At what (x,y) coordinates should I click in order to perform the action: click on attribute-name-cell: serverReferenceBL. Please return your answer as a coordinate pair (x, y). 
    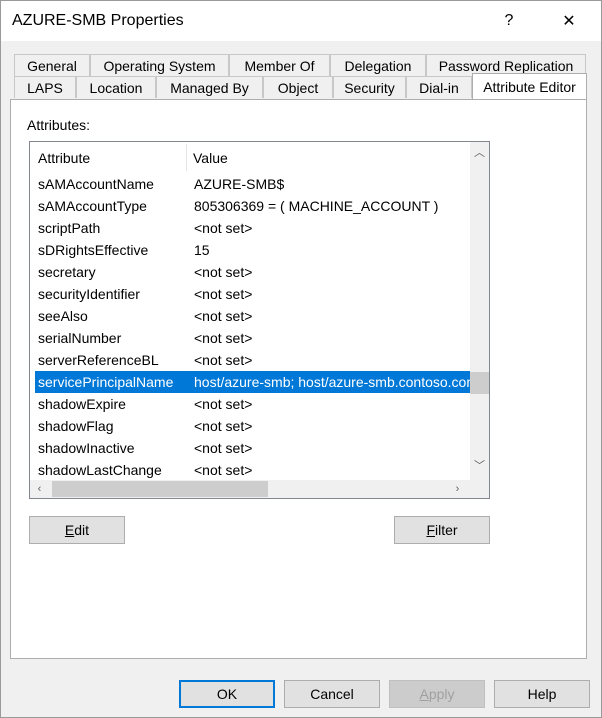
    Looking at the image, I should click on (98, 360).